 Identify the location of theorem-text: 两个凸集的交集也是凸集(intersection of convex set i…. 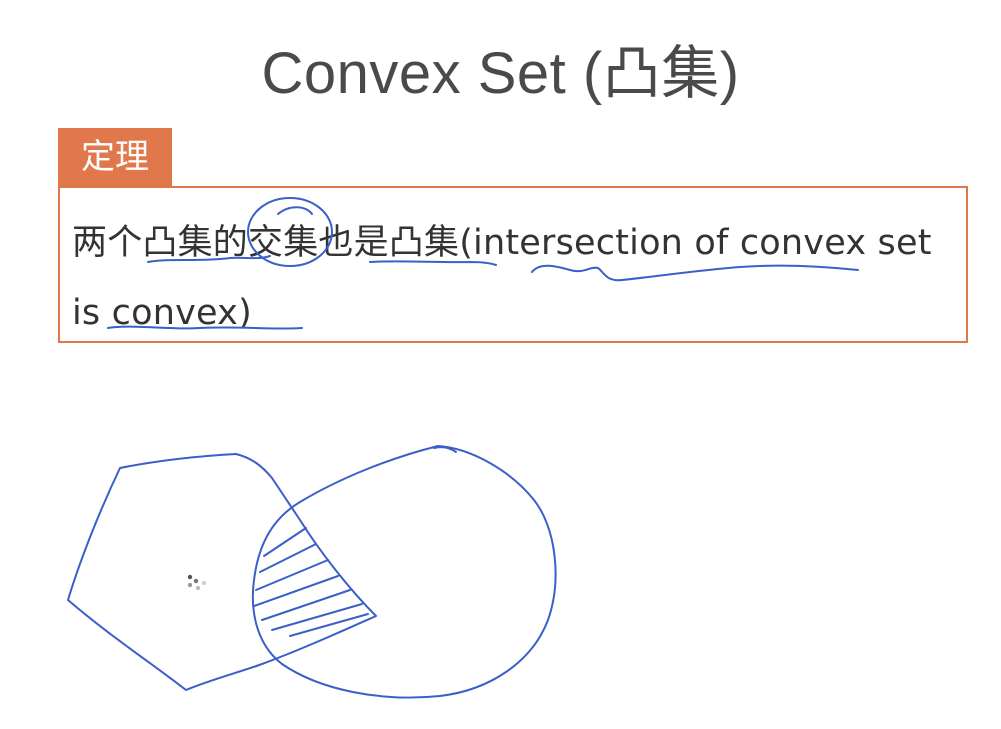
(502, 278).